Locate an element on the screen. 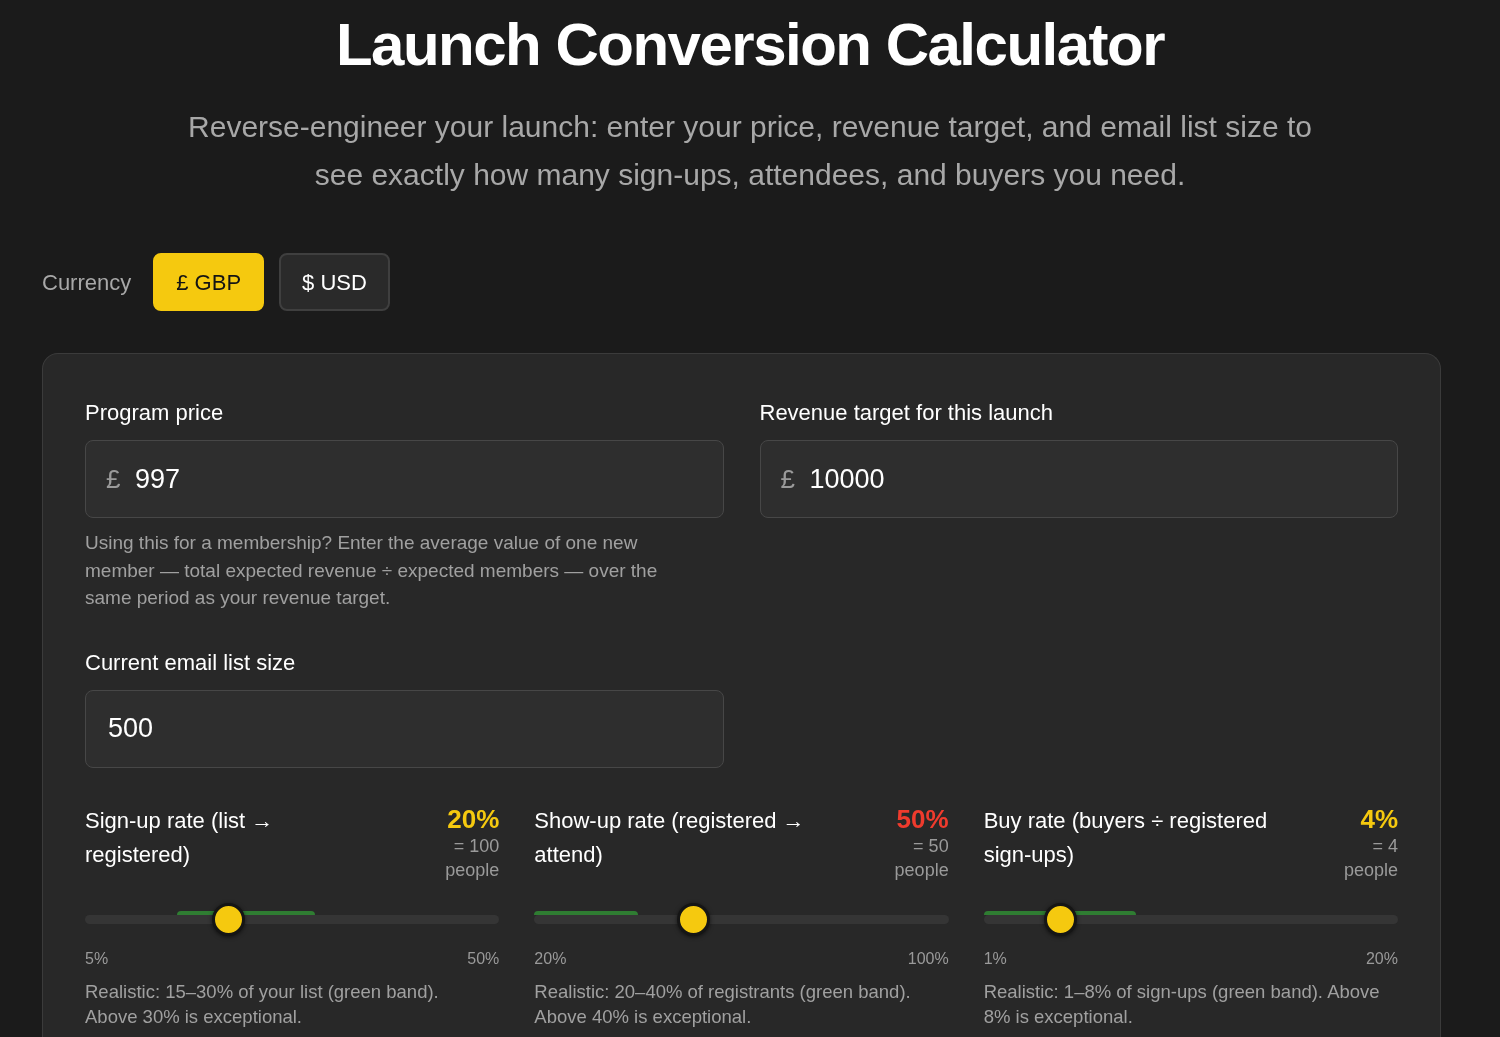 This screenshot has height=1037, width=1500. field-label: Revenue target for this launch is located at coordinates (906, 413).